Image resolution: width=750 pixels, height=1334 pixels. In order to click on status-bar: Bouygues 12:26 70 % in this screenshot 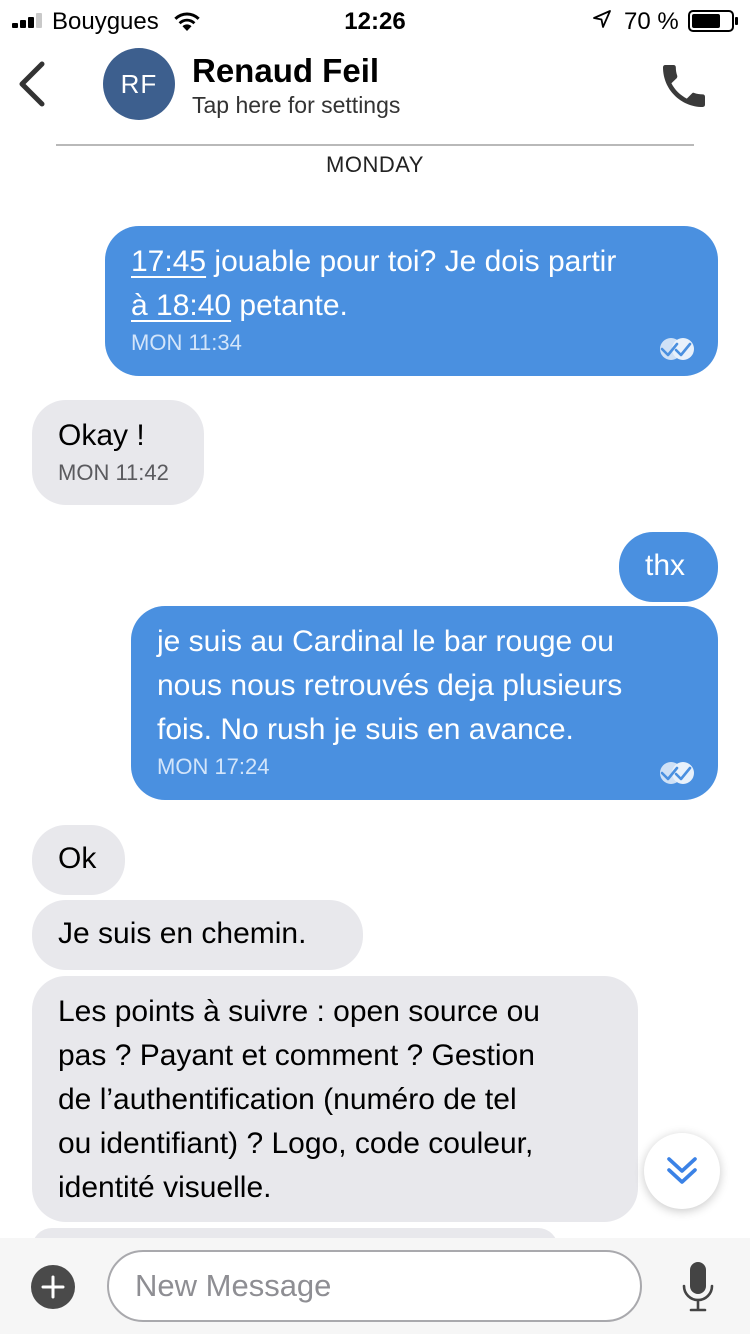, I will do `click(375, 20)`.